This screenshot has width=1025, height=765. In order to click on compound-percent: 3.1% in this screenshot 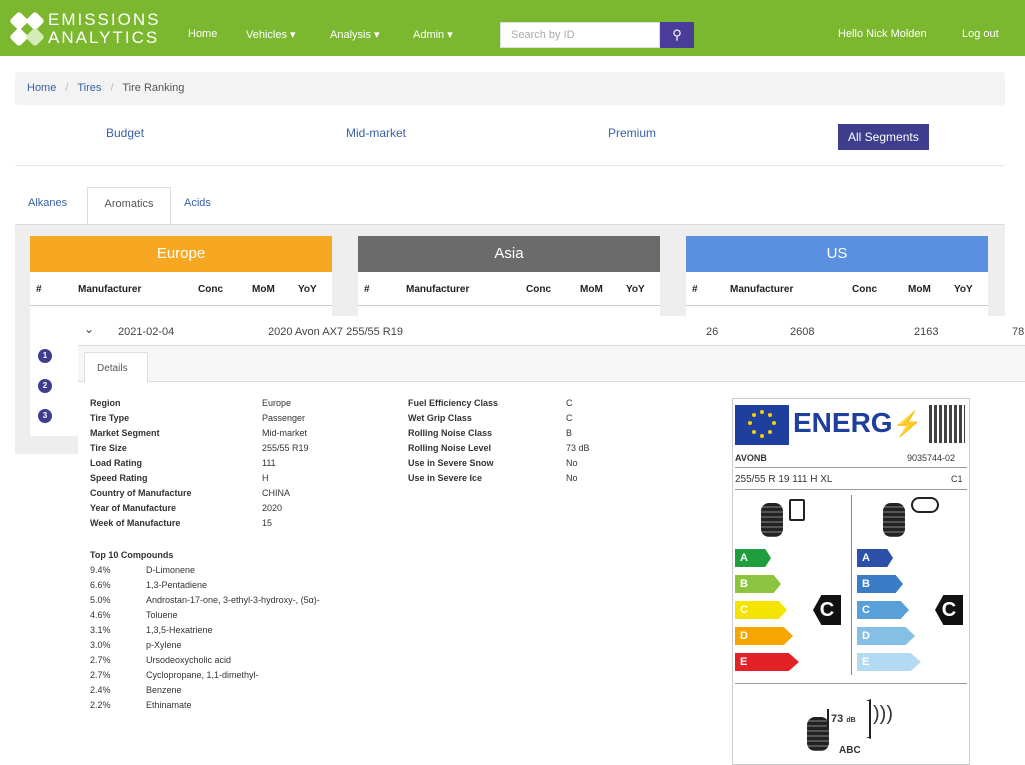, I will do `click(100, 630)`.